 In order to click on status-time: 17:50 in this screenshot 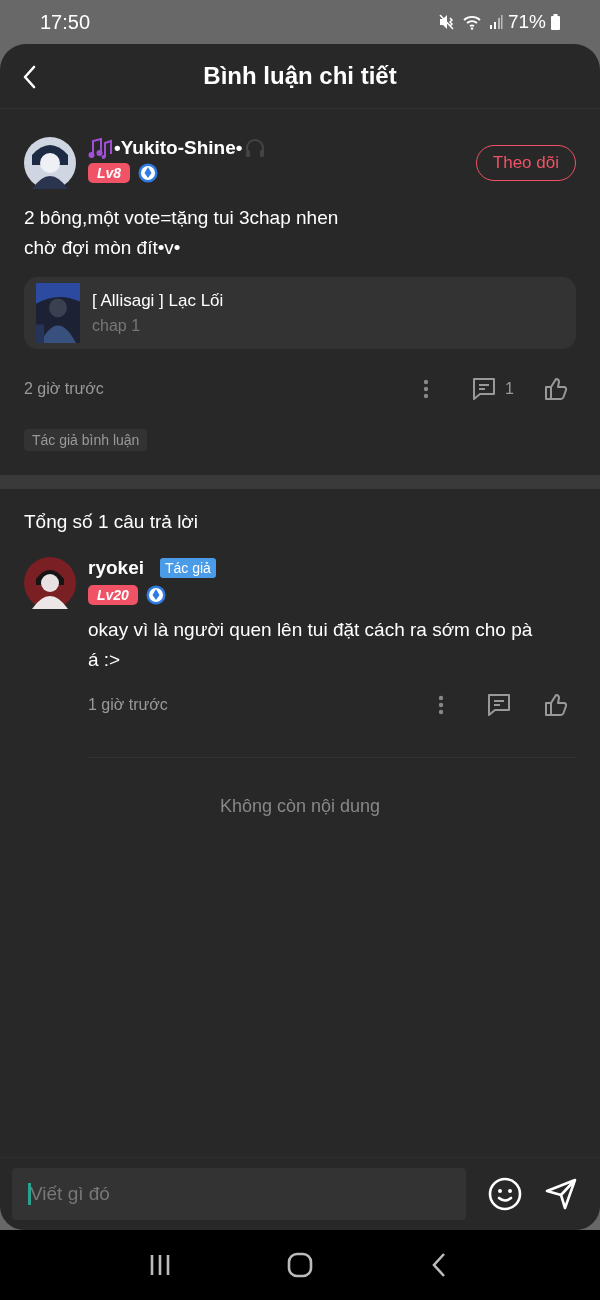, I will do `click(65, 22)`.